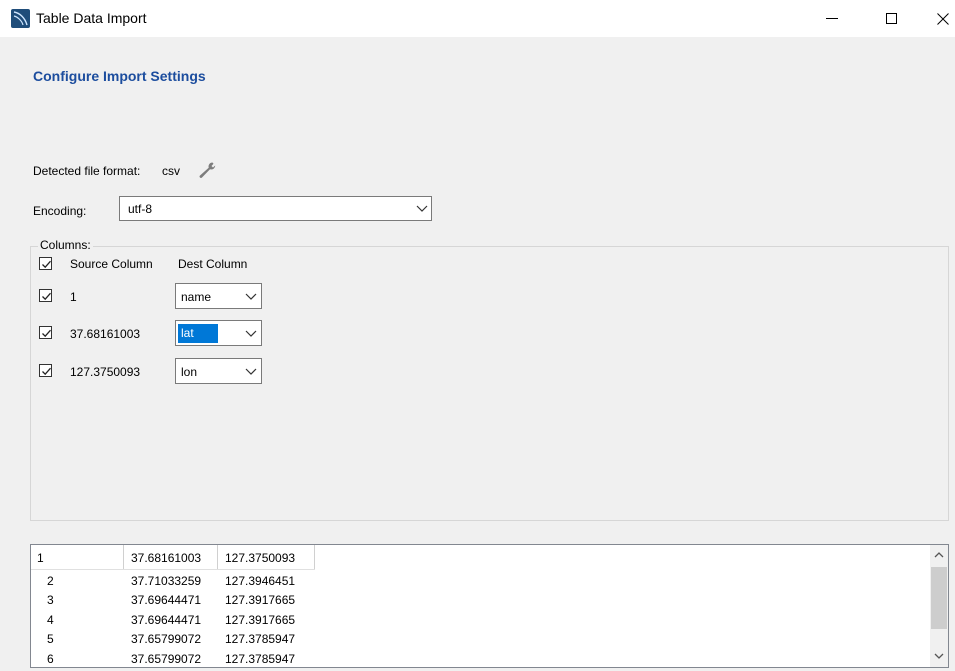 The image size is (955, 671). Describe the element at coordinates (260, 558) in the screenshot. I see `preview-header-cell: 127.3750093` at that location.